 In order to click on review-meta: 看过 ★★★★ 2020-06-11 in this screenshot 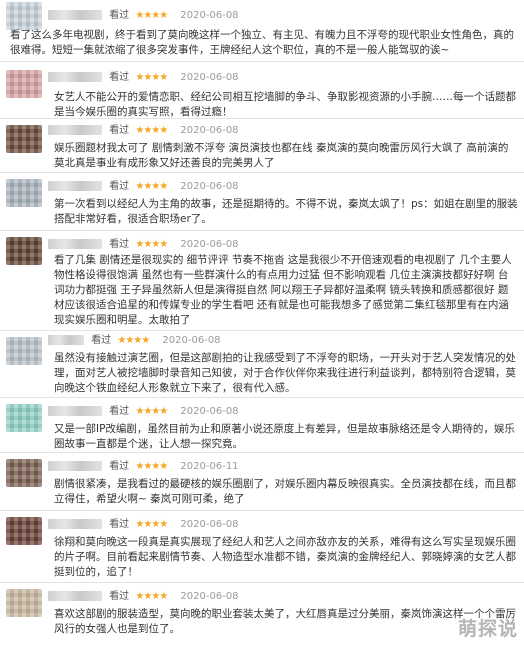, I will do `click(143, 467)`.